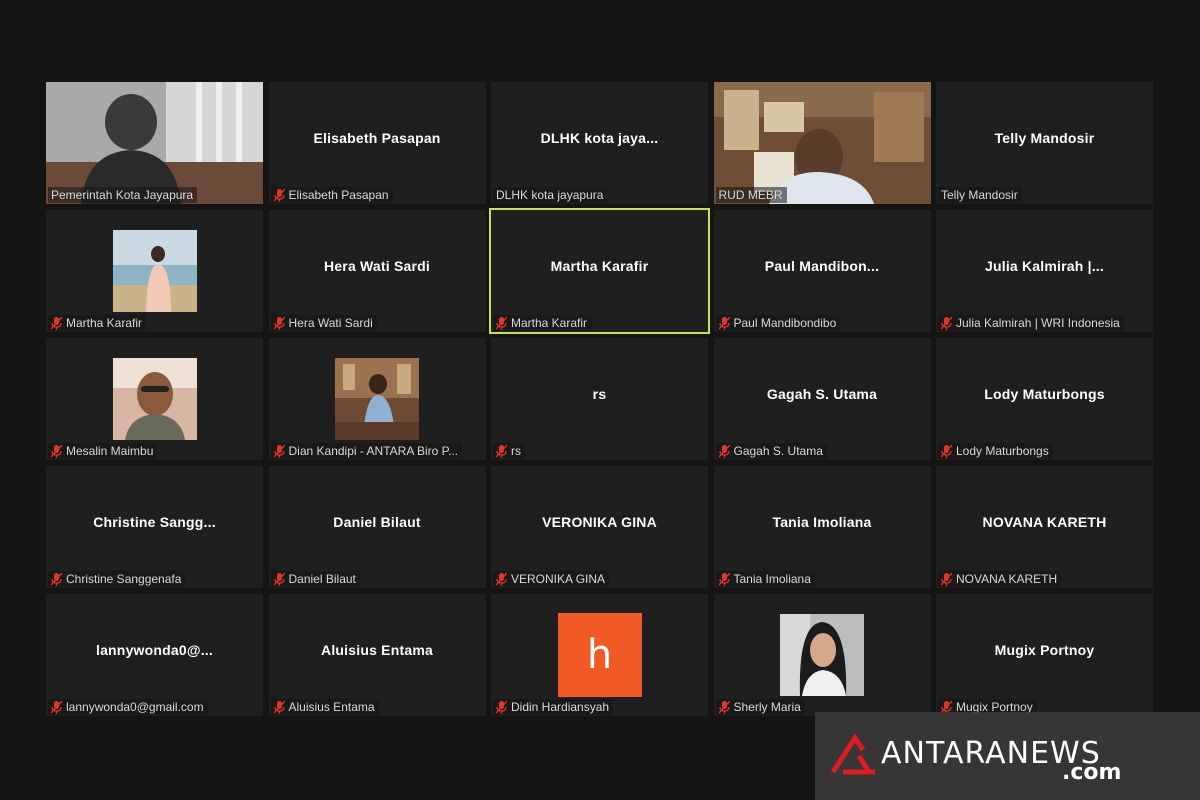 The image size is (1200, 800). Describe the element at coordinates (1044, 650) in the screenshot. I see `participant-display-name: Mugix Portnoy` at that location.